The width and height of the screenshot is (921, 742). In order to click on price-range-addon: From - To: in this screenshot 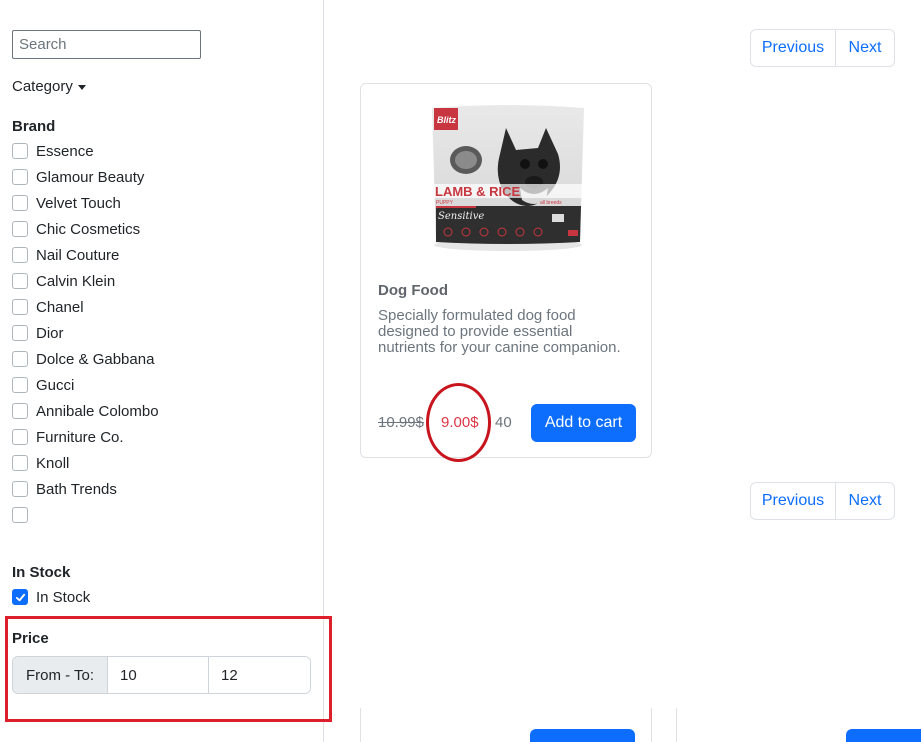, I will do `click(60, 675)`.